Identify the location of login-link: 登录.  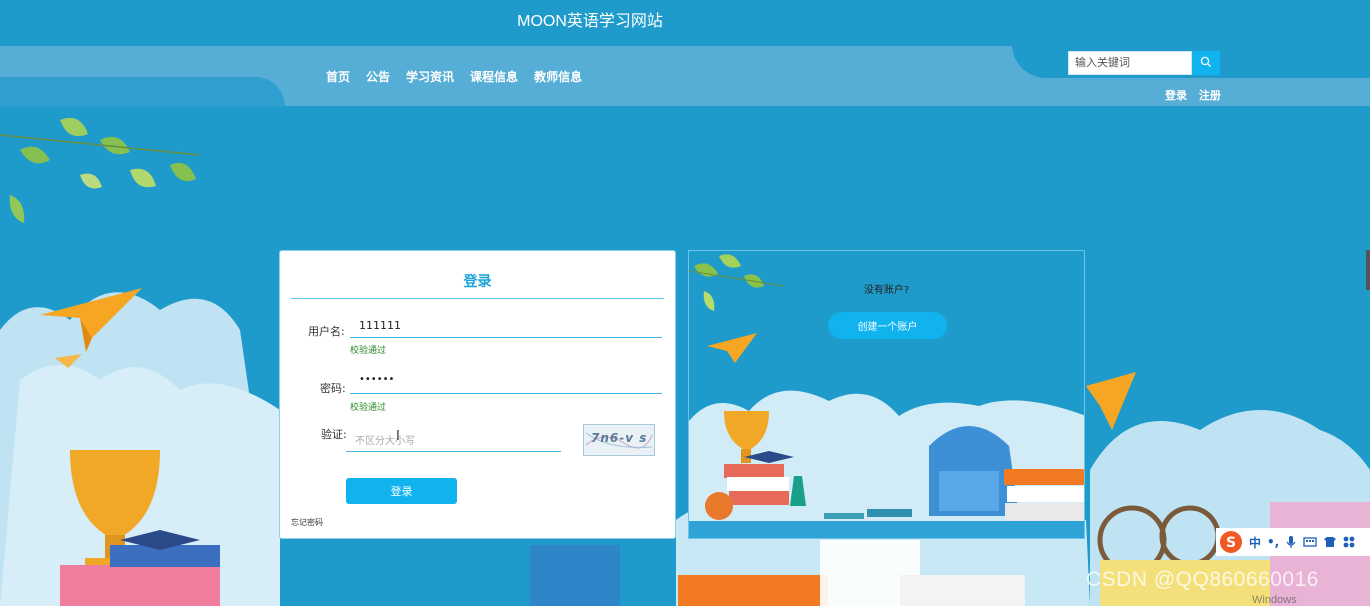
(1176, 95).